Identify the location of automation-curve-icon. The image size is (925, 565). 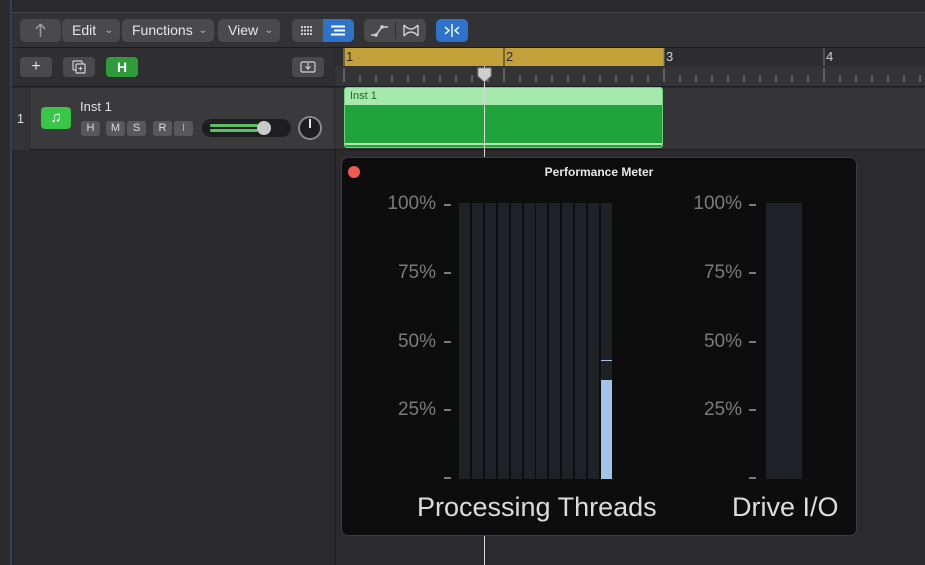
(379, 31).